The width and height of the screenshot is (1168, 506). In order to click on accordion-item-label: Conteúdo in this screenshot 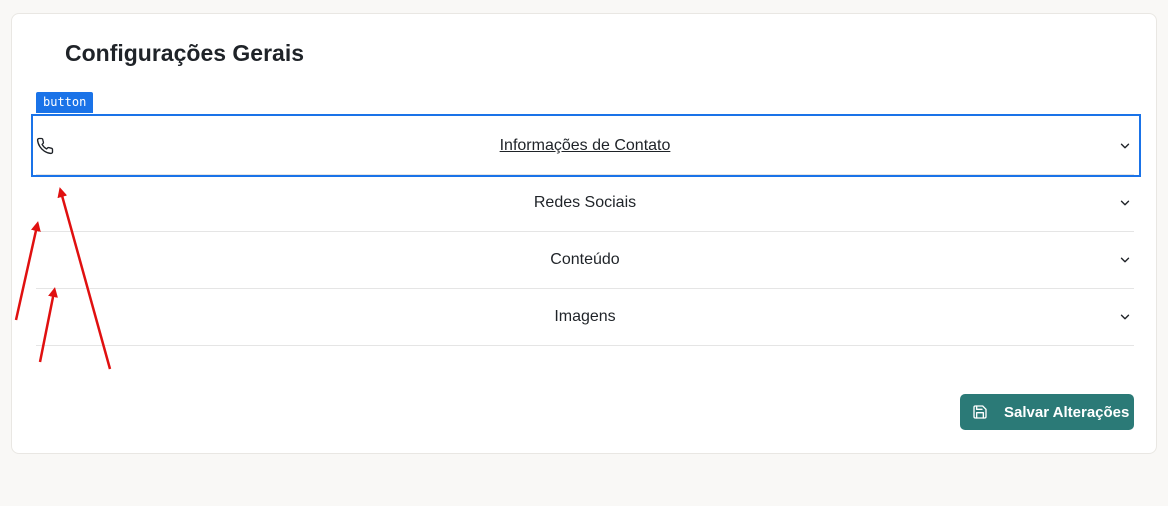, I will do `click(585, 259)`.